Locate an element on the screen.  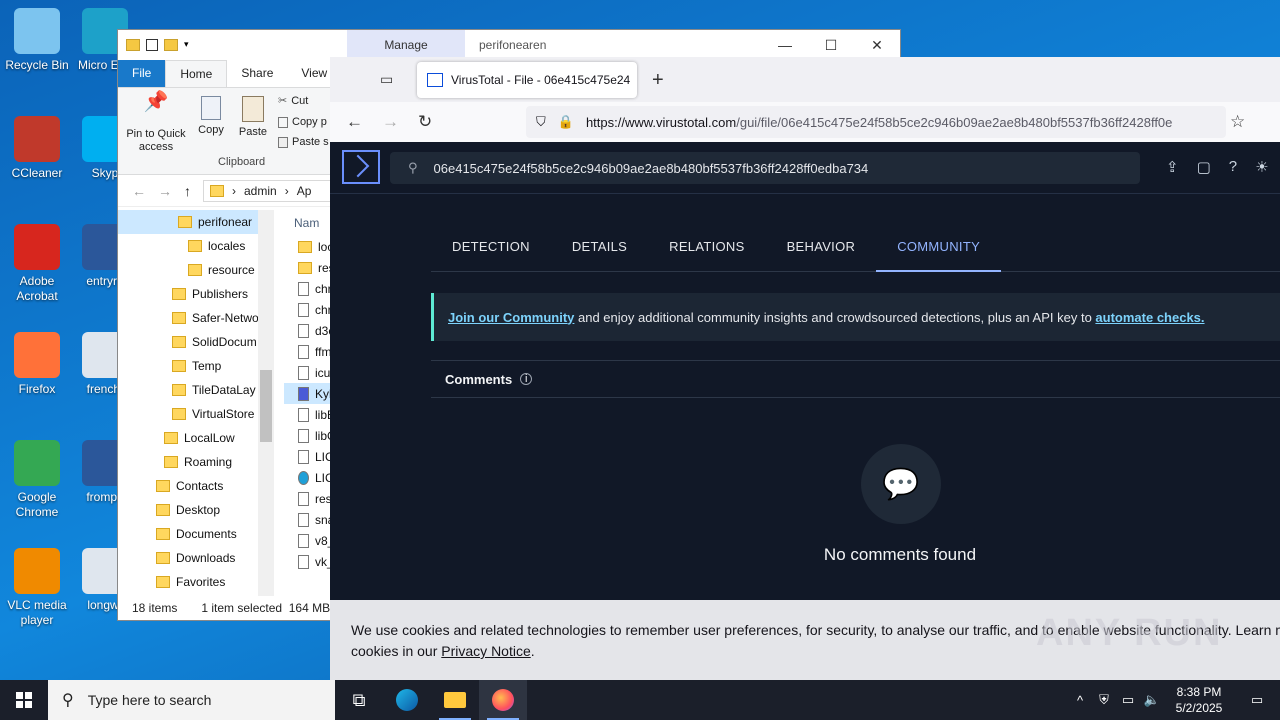
taskbar-search: ⚲ Type here to search is located at coordinates (191, 700).